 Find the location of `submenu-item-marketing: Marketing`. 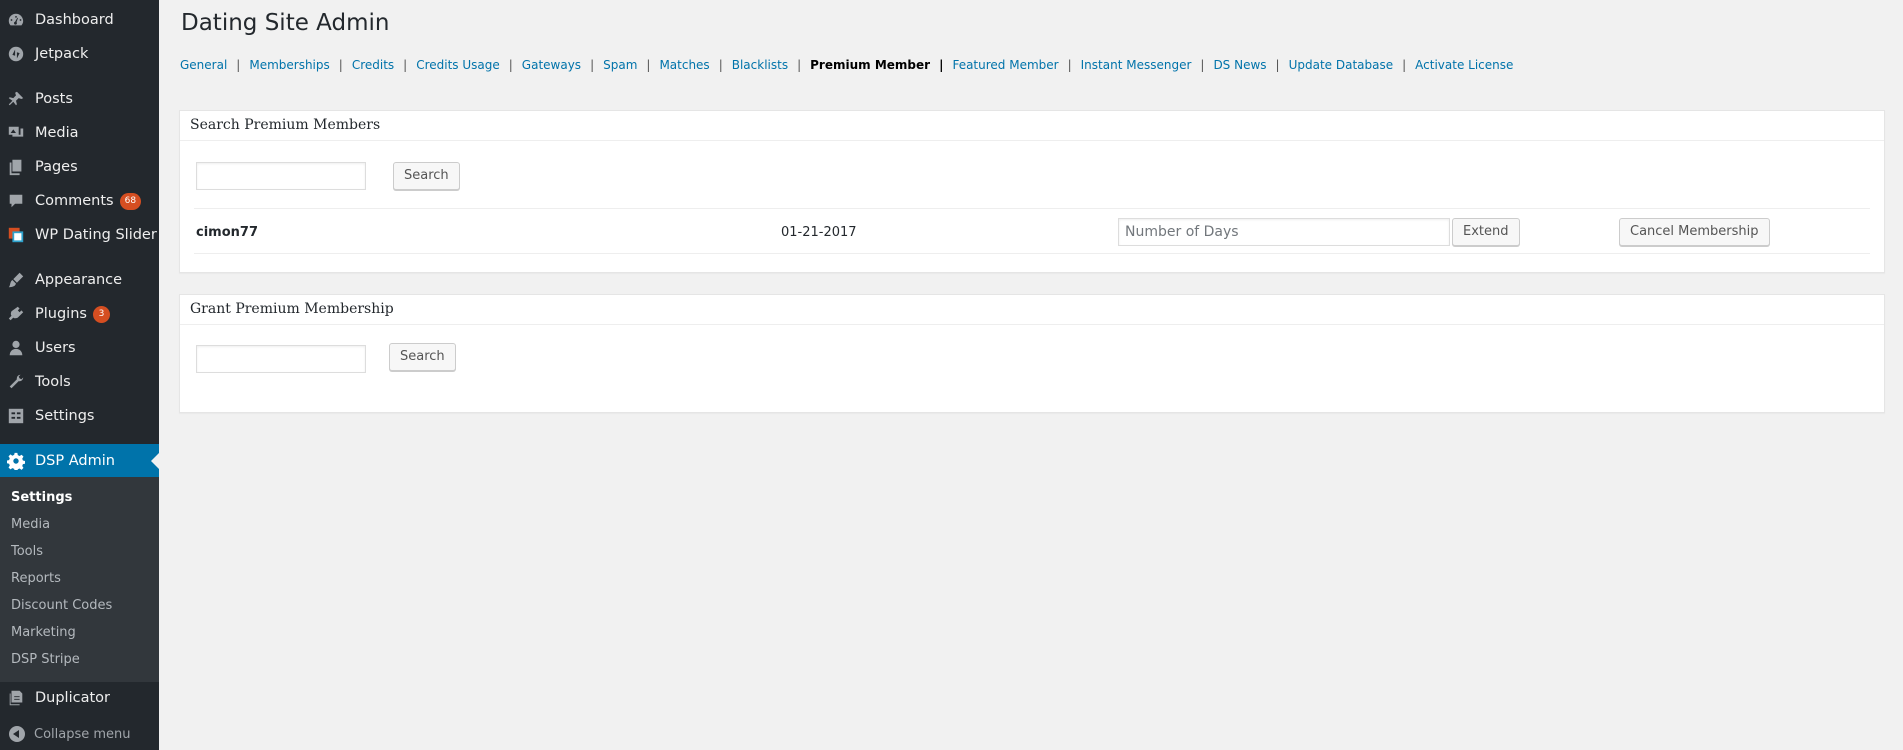

submenu-item-marketing: Marketing is located at coordinates (43, 632).